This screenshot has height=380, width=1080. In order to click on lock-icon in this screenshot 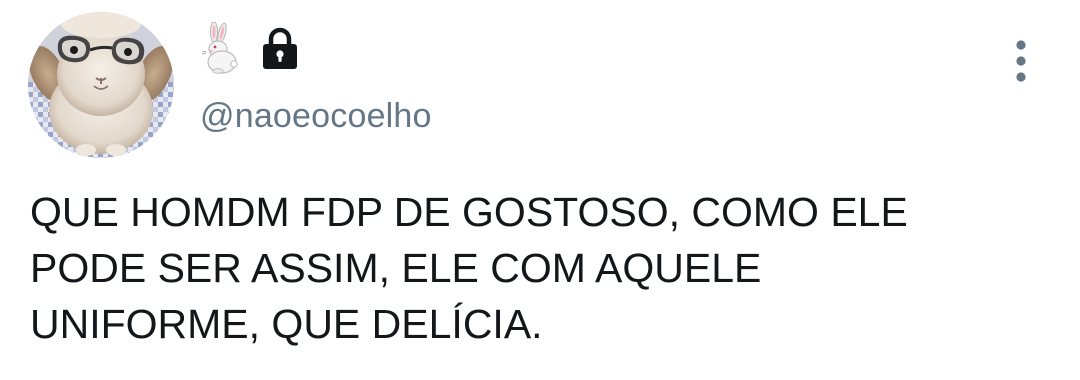, I will do `click(280, 48)`.